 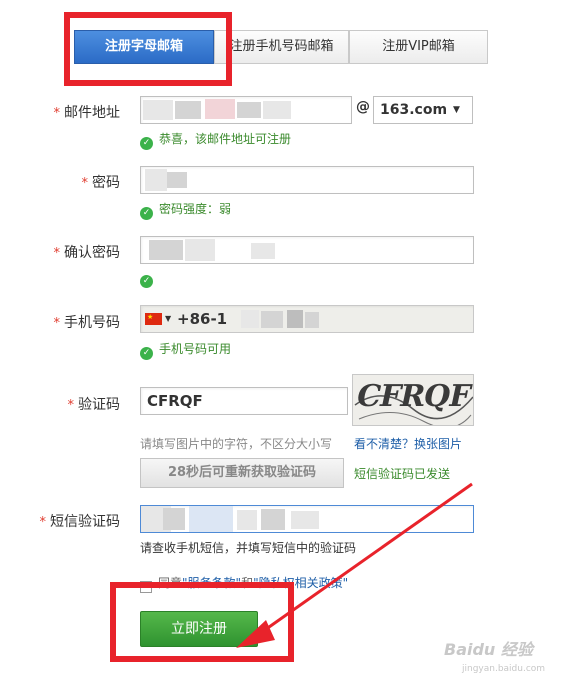 I want to click on domain-select: 163.com ▼, so click(x=423, y=110).